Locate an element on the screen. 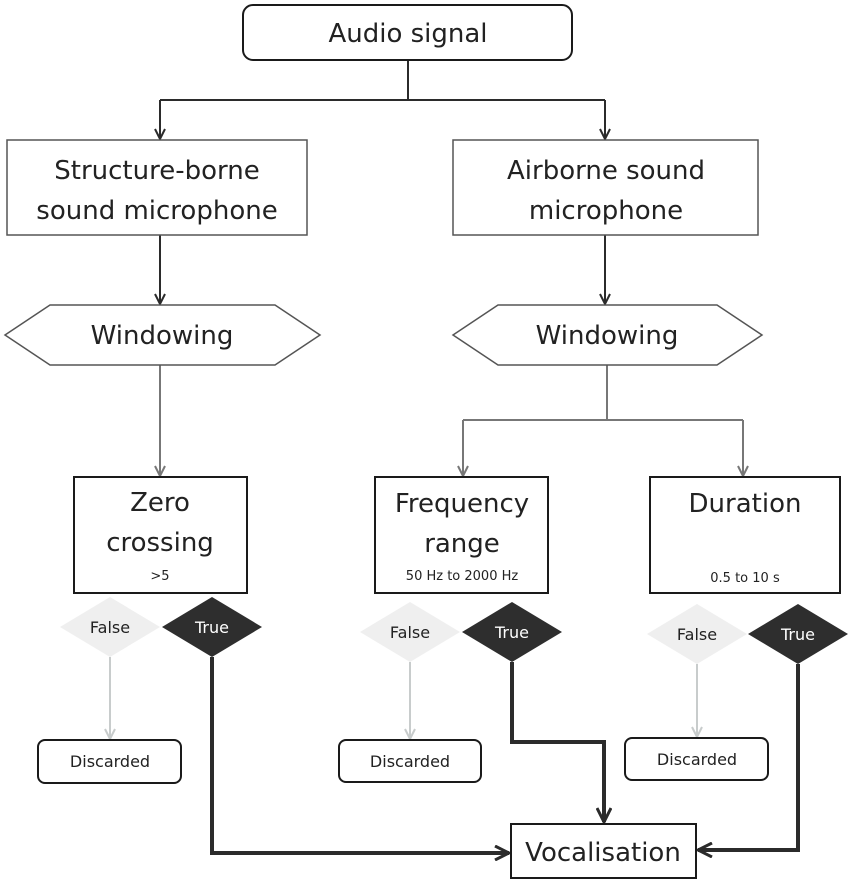 The height and width of the screenshot is (884, 850). frequency-range-line1: Frequency is located at coordinates (462, 504).